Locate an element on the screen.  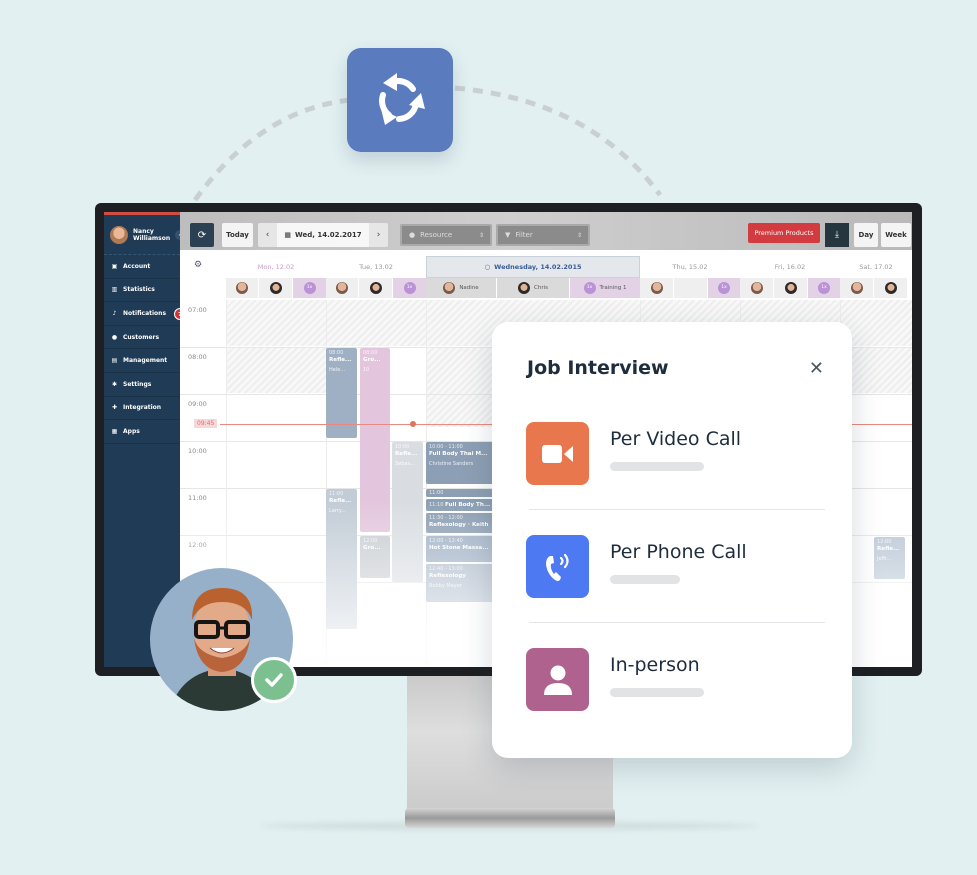
sidebar-item-label: Apps is located at coordinates (131, 431).